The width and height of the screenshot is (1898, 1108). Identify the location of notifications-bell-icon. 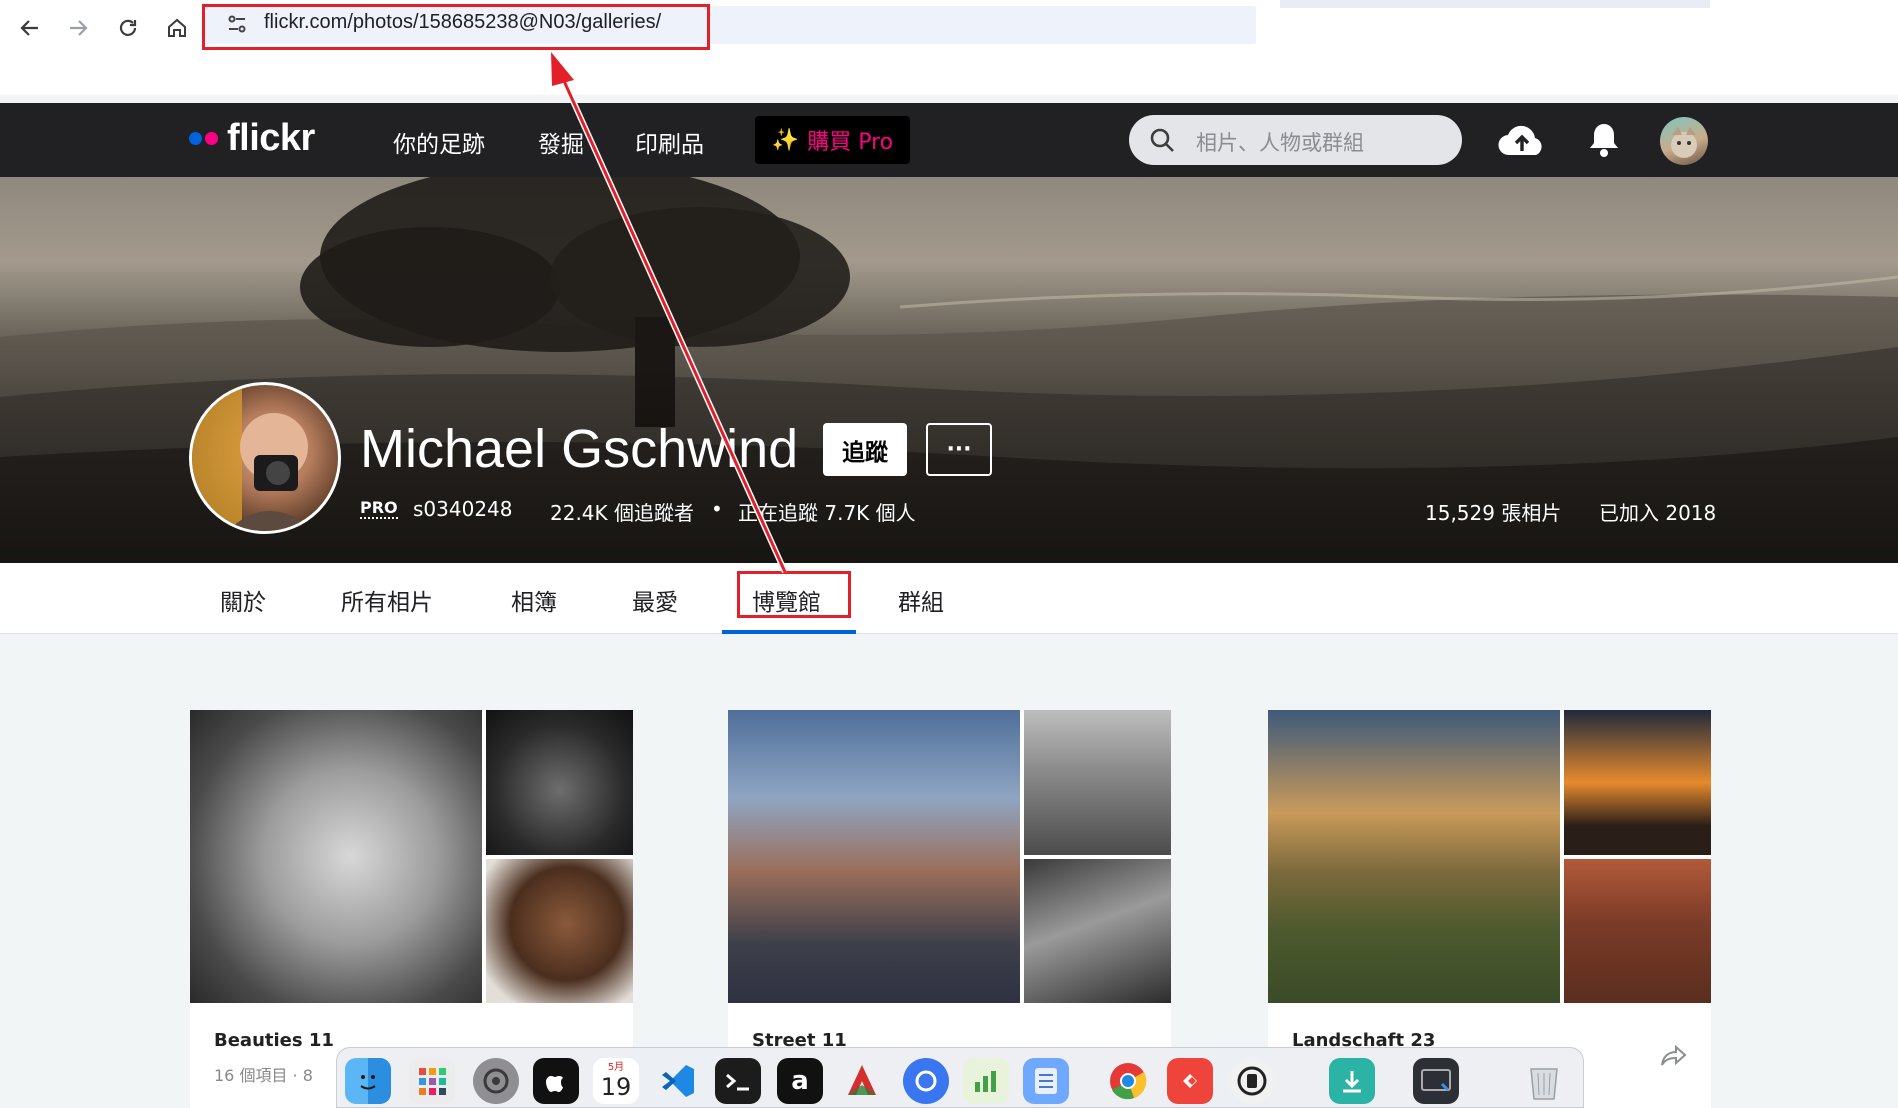
(1604, 142).